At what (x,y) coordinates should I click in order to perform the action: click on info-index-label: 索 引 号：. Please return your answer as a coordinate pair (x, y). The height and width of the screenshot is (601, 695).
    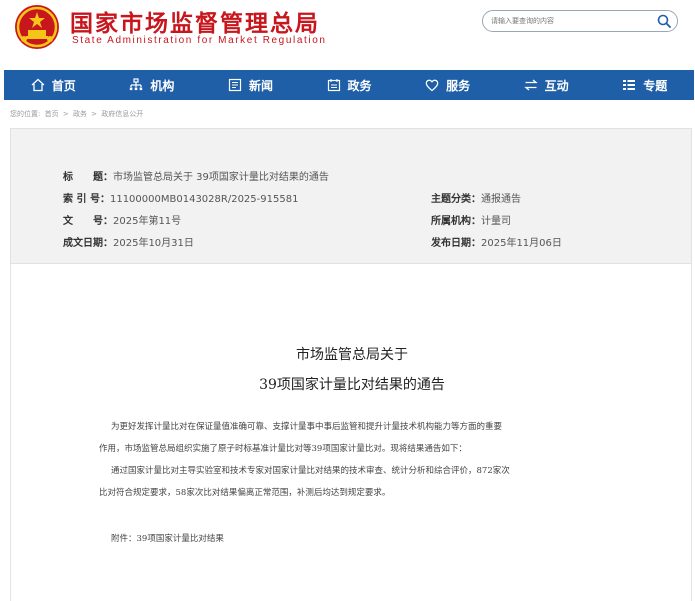
    Looking at the image, I should click on (86, 199).